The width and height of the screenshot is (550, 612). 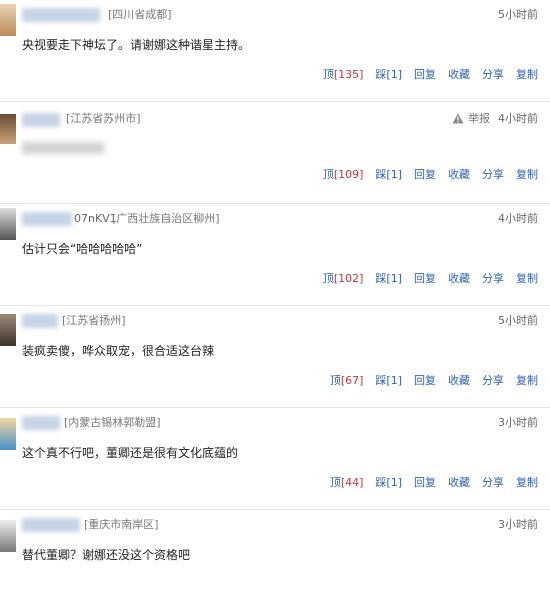 I want to click on upvote-count: [109], so click(x=348, y=174).